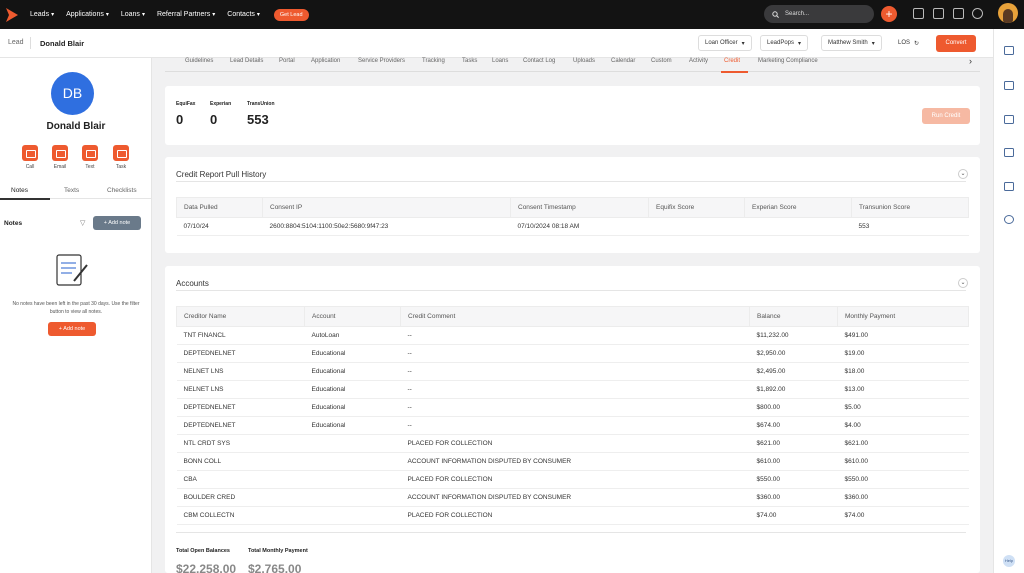  What do you see at coordinates (133, 14) in the screenshot?
I see `nav-loans: Loans ▾` at bounding box center [133, 14].